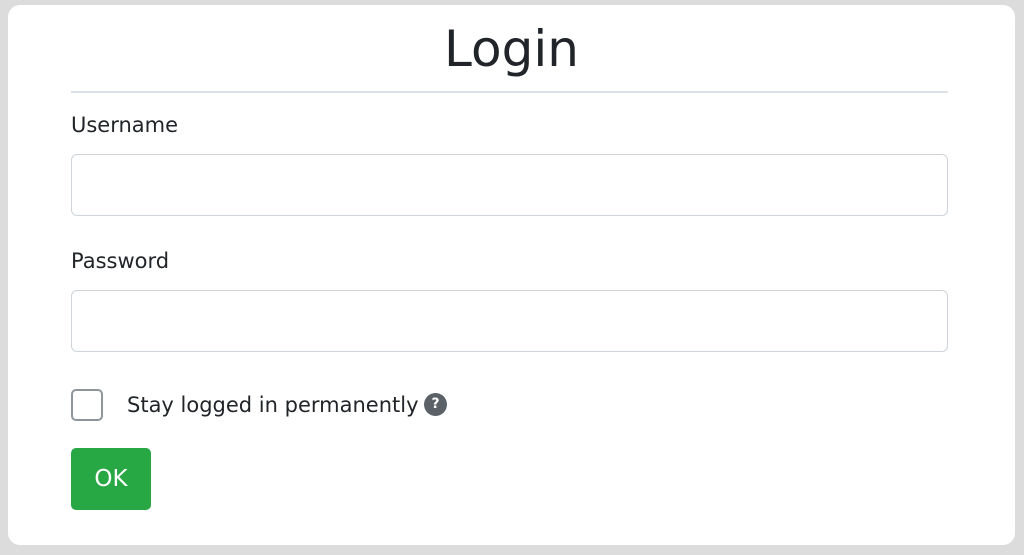 The height and width of the screenshot is (555, 1024). What do you see at coordinates (511, 49) in the screenshot?
I see `page-title: Login` at bounding box center [511, 49].